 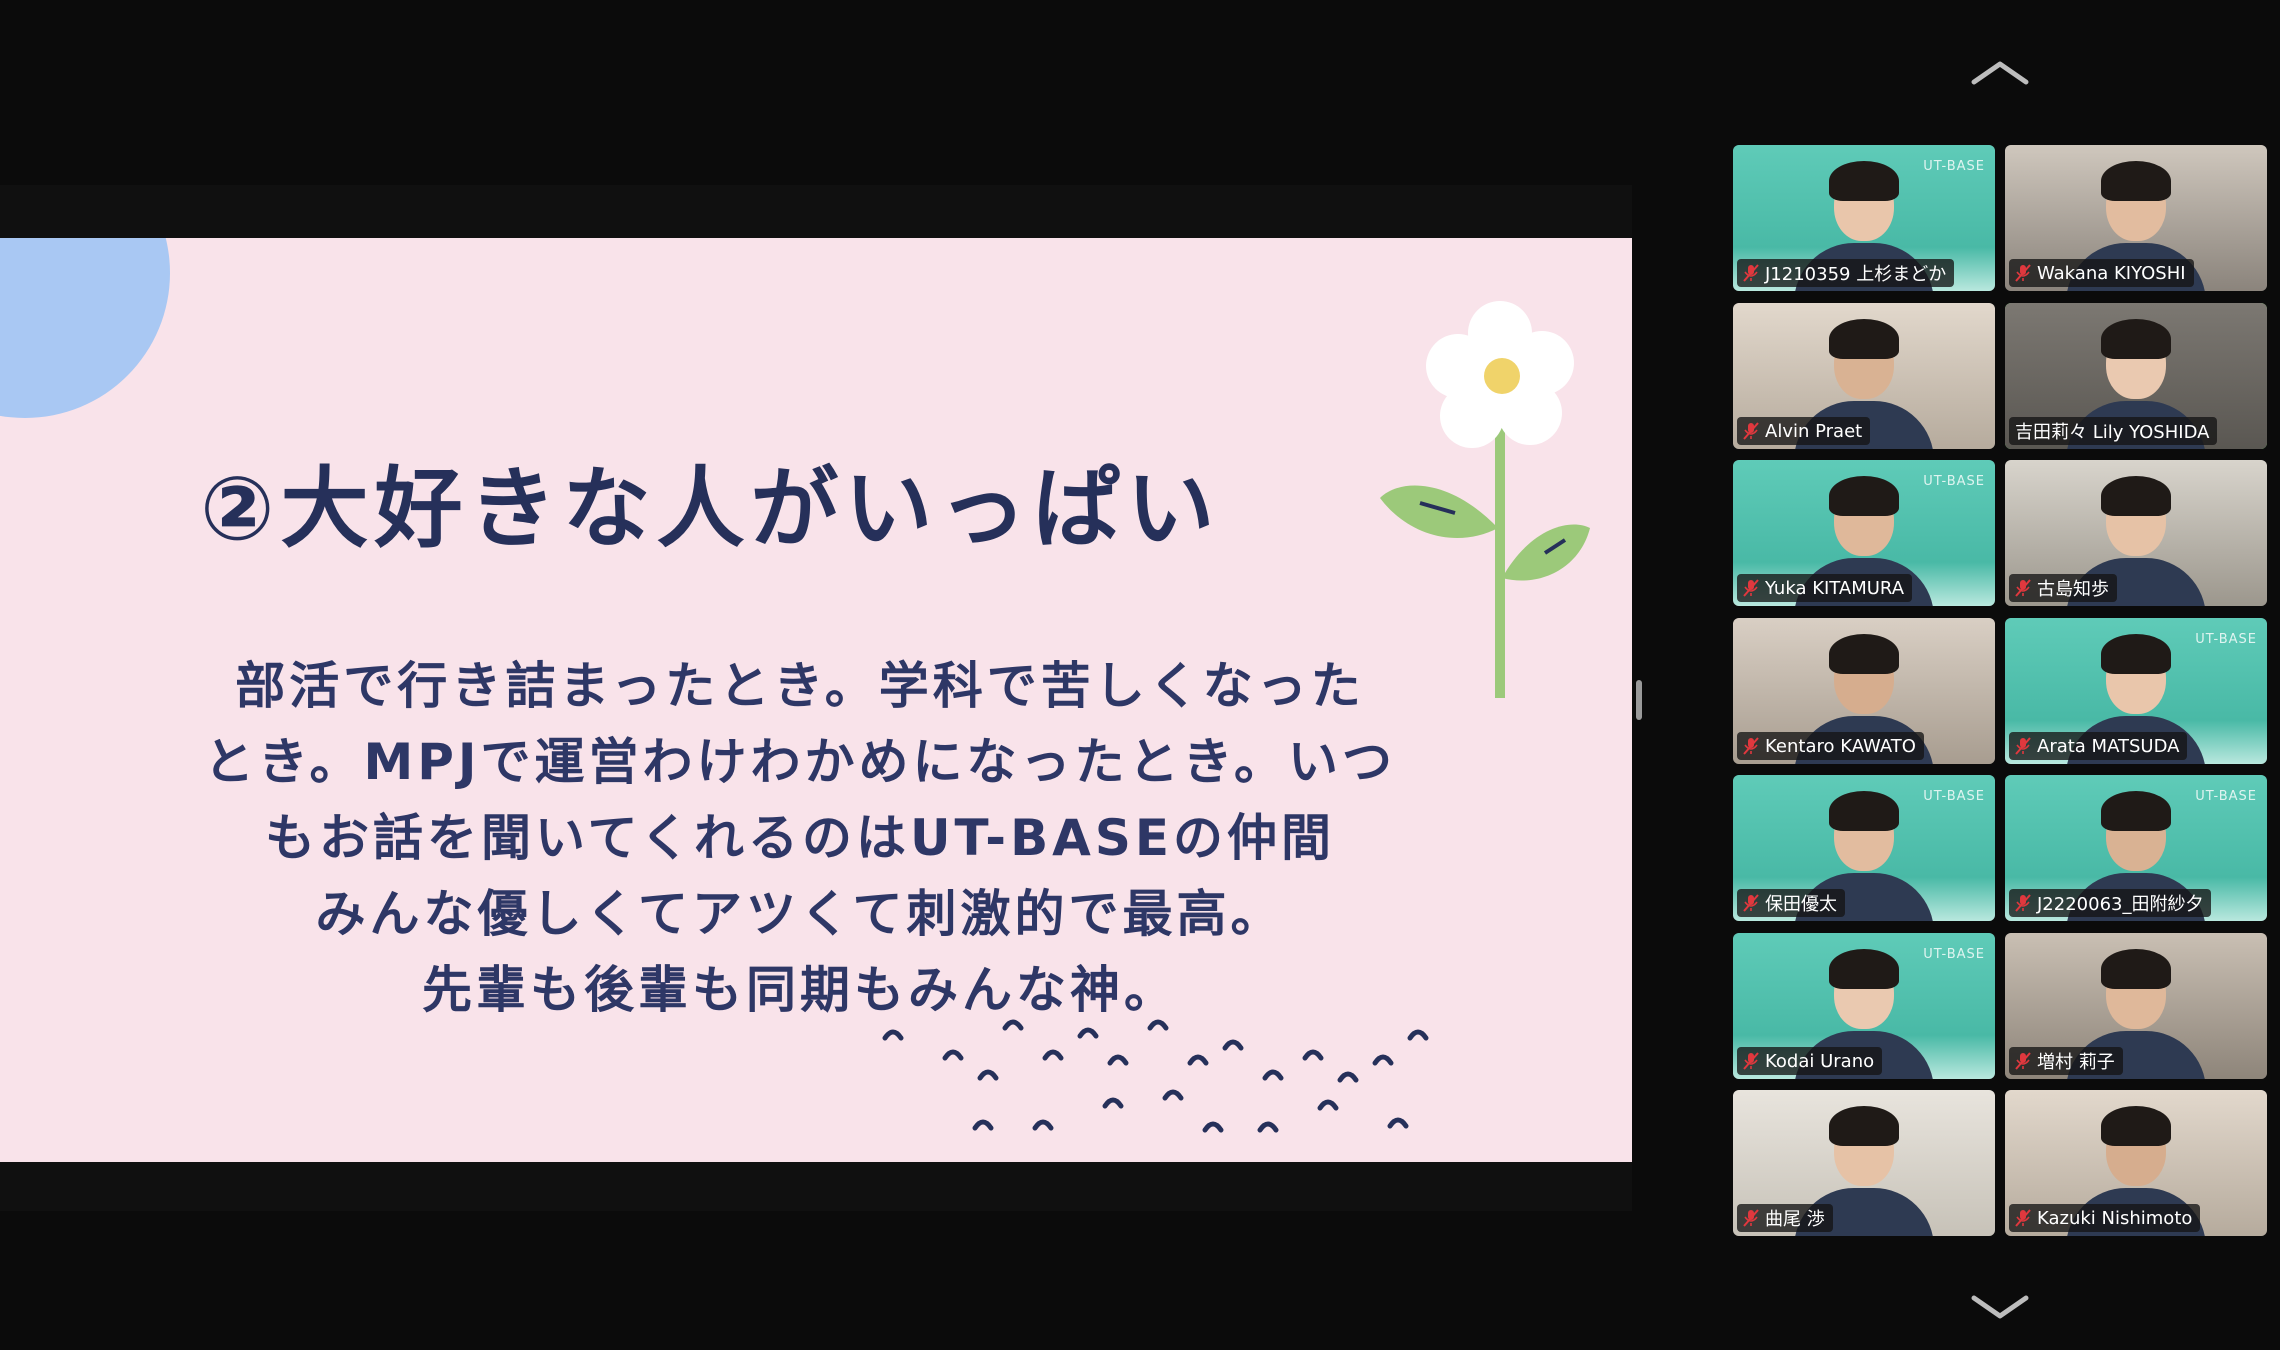 What do you see at coordinates (1155, 1076) in the screenshot?
I see `decorative-arcs` at bounding box center [1155, 1076].